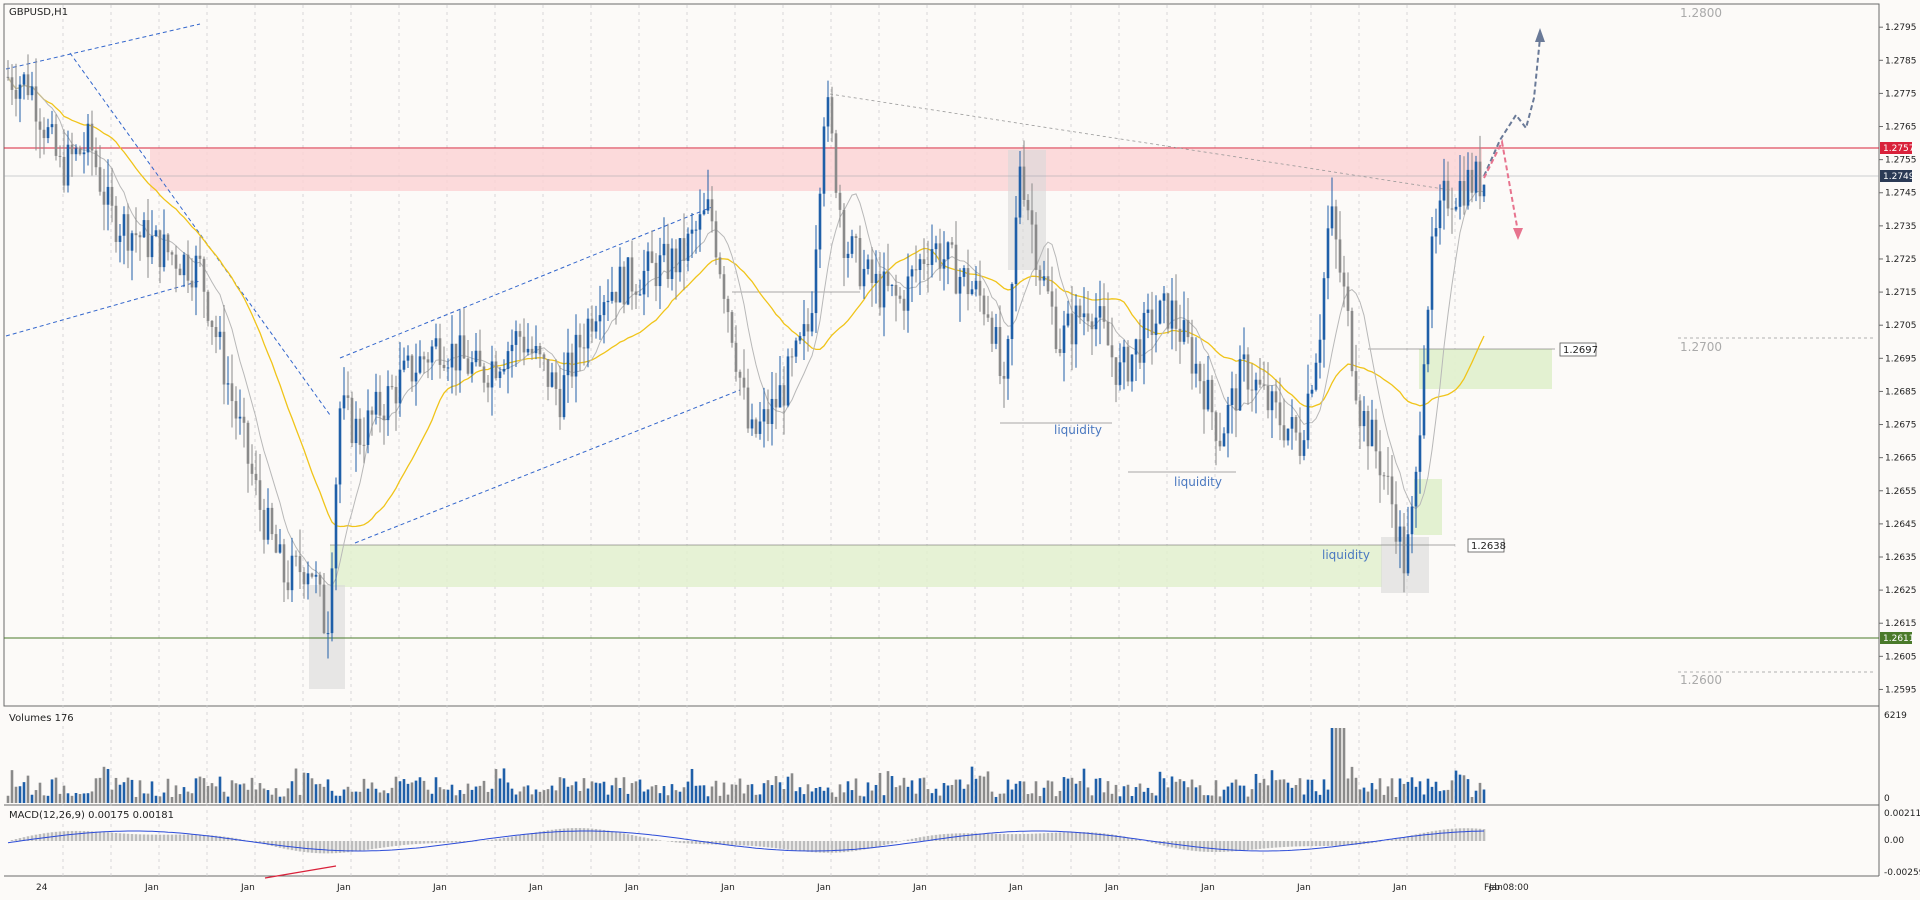  Describe the element at coordinates (1901, 293) in the screenshot. I see `price-tick-label: 1.2715` at that location.